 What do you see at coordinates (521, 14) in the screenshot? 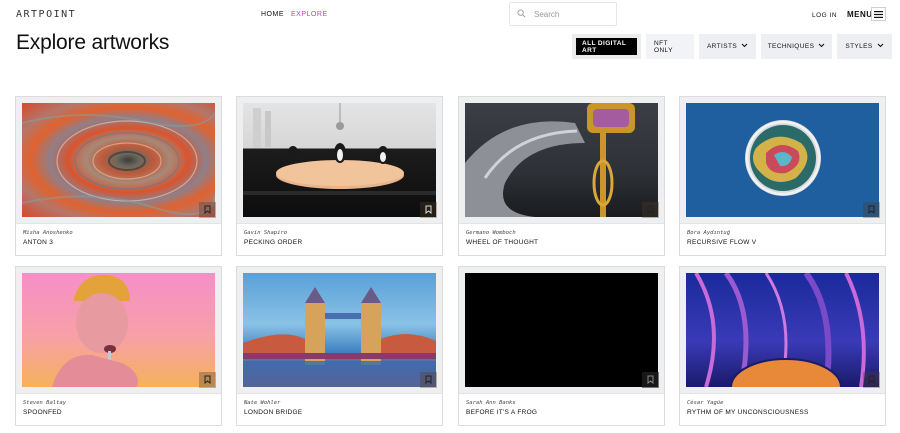
I see `search-icon` at bounding box center [521, 14].